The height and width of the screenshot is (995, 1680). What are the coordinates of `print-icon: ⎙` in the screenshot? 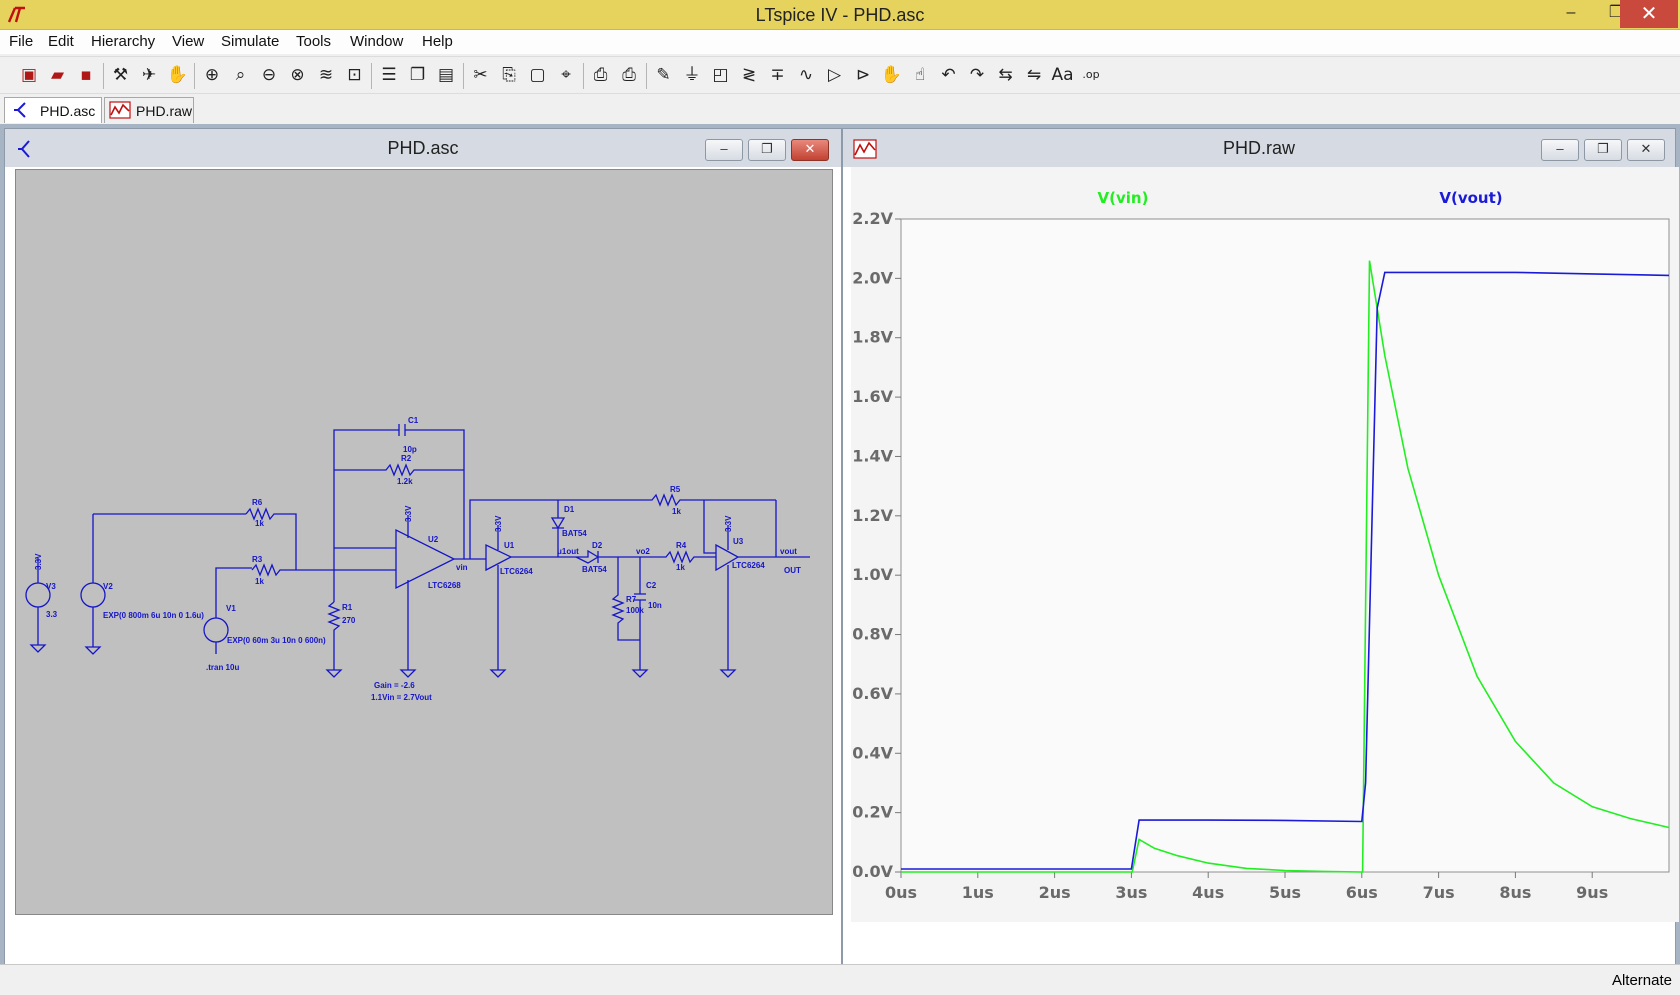 It's located at (629, 75).